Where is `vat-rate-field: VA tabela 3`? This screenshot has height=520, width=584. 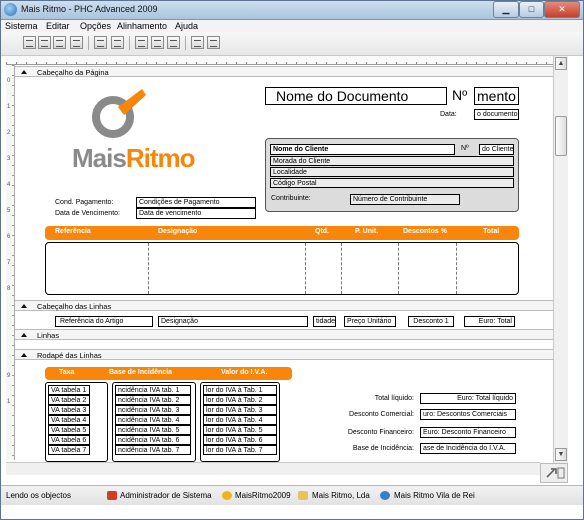
vat-rate-field: VA tabela 3 is located at coordinates (69, 410).